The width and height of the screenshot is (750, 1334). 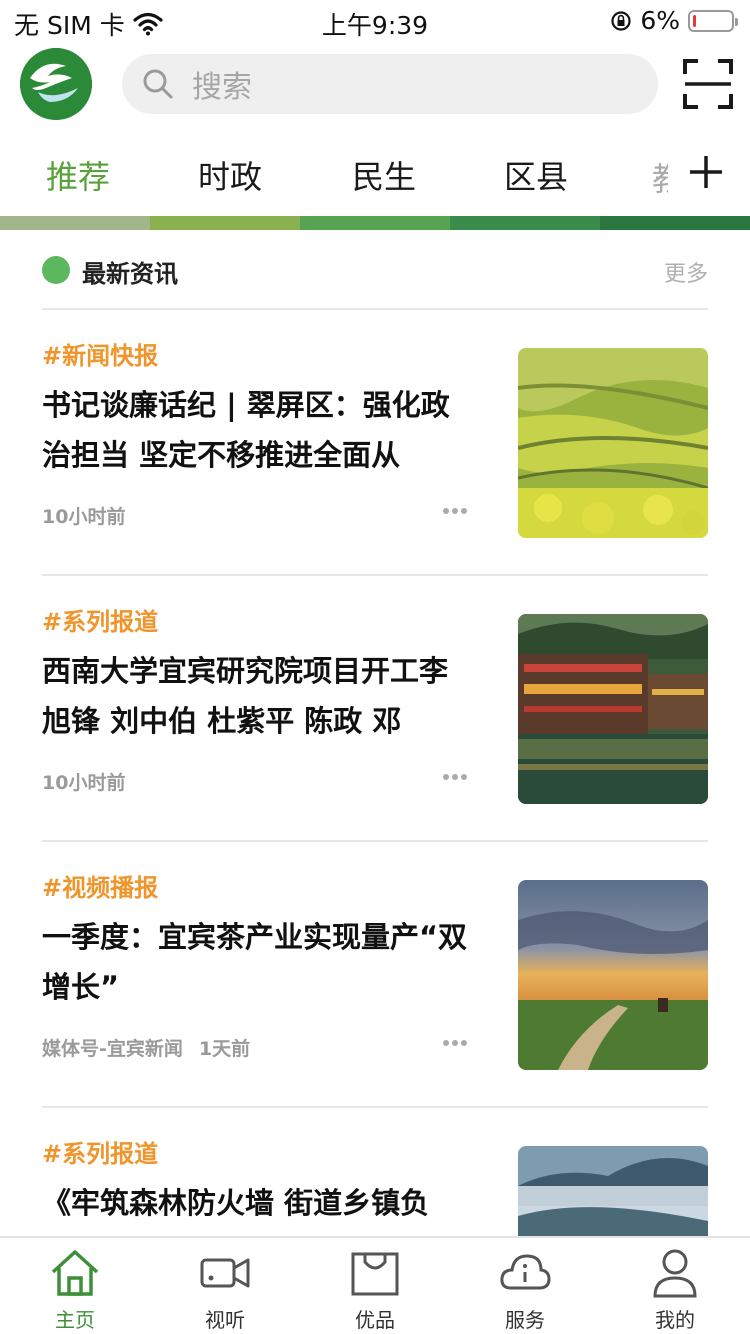 I want to click on more-link: 更多, so click(x=686, y=272).